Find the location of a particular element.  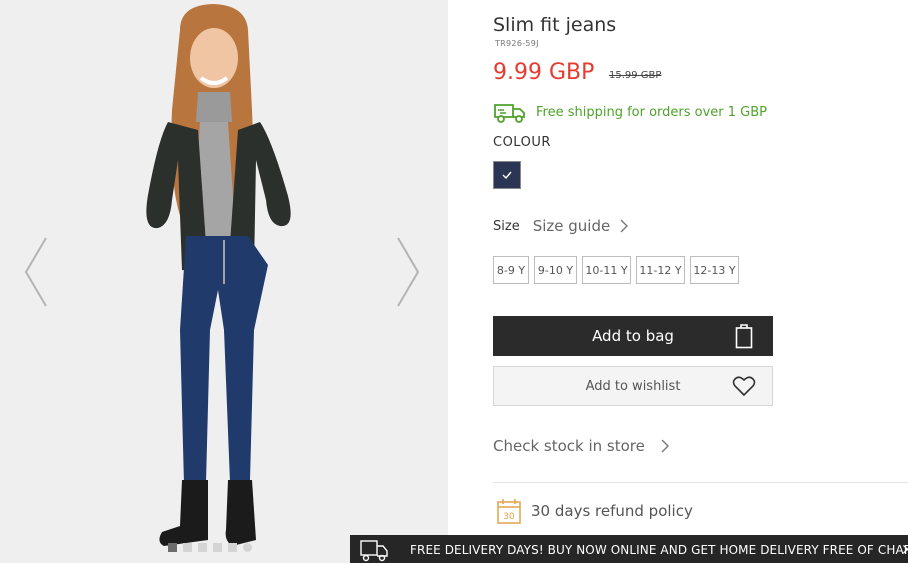

close-banner-icon: × is located at coordinates (904, 549).